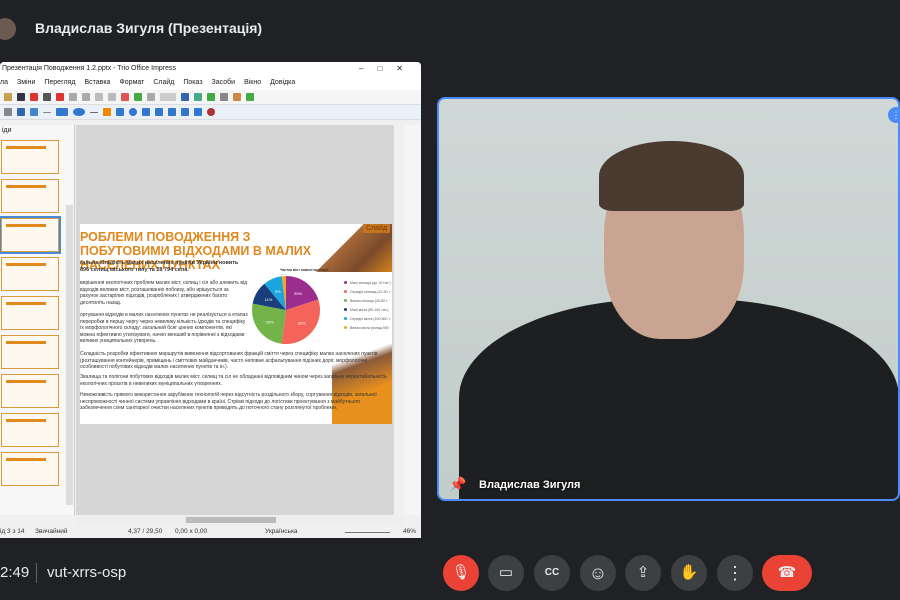 The image size is (900, 600). Describe the element at coordinates (893, 115) in the screenshot. I see `tile-options-icon: ⋮` at that location.